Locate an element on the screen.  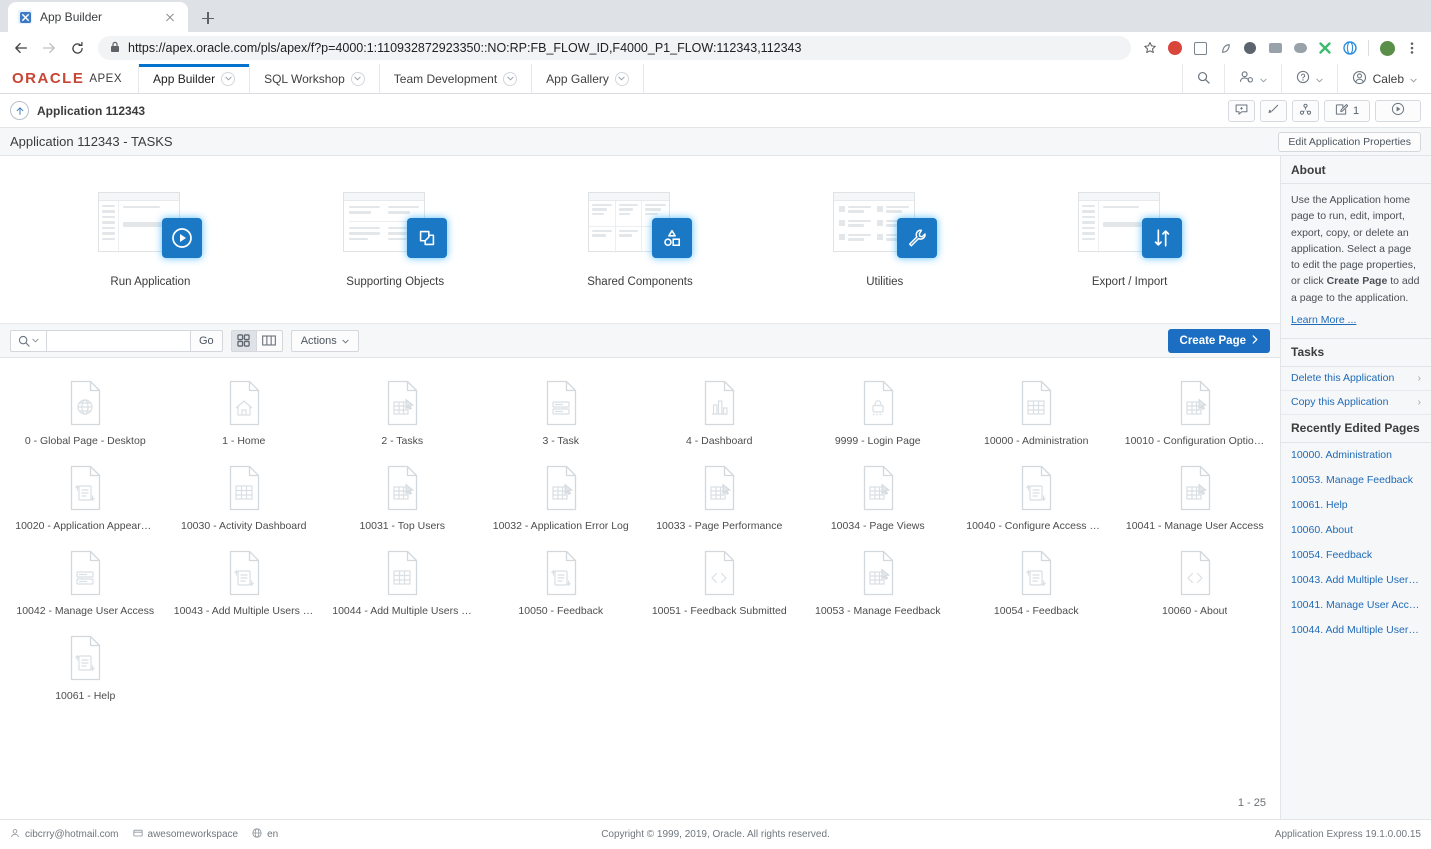
search-icon is located at coordinates (28, 340).